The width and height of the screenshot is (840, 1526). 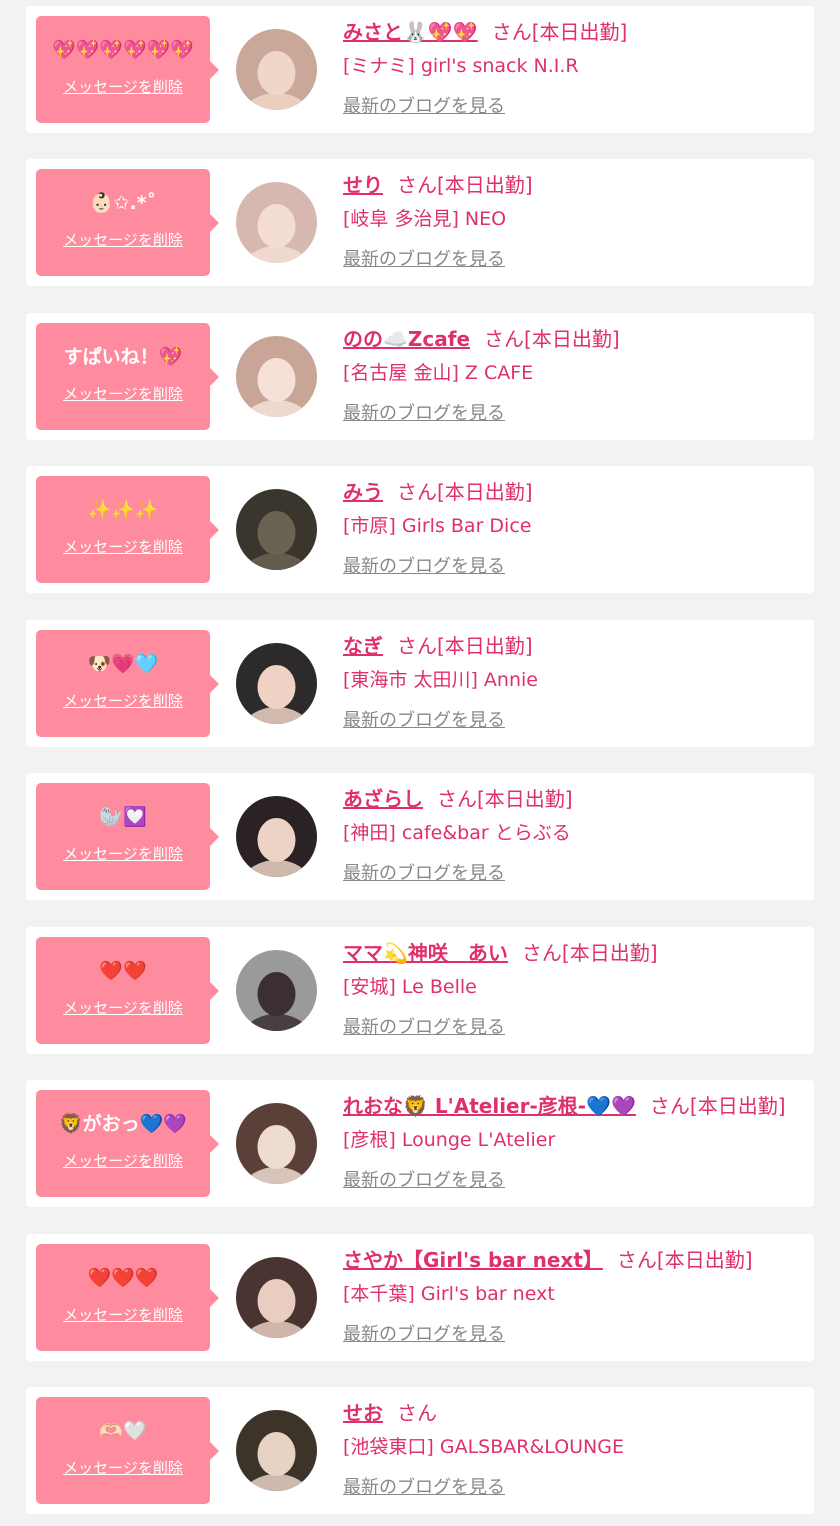 I want to click on shop-name: [神田] cafe&bar とらぶる, so click(x=457, y=833).